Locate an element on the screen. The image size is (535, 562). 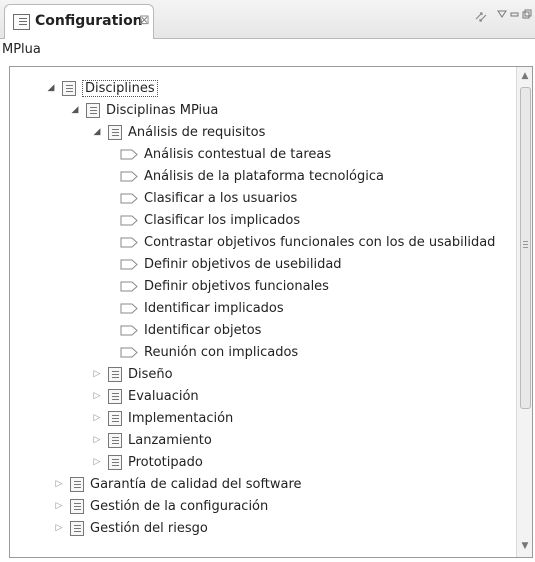
tree-node-label: Definir objetivos funcionales is located at coordinates (236, 286).